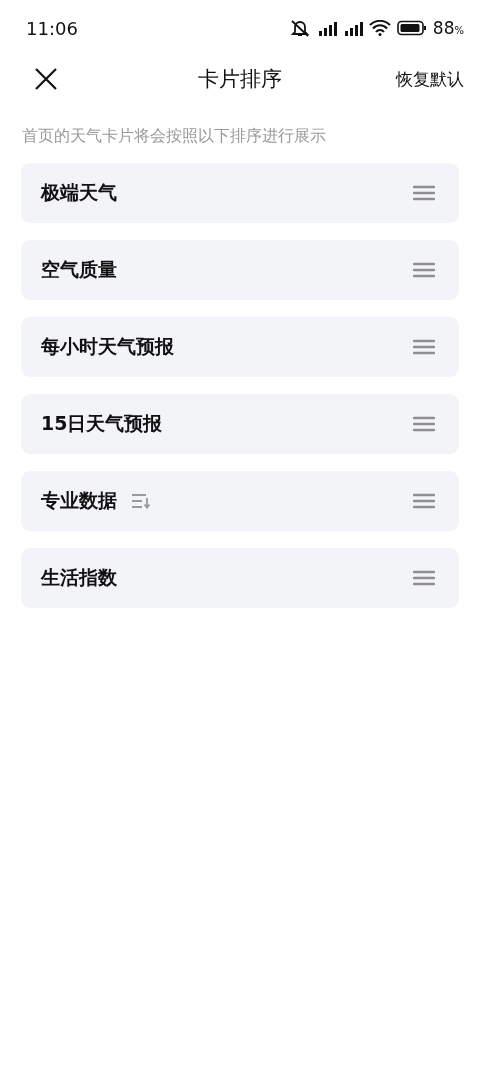  What do you see at coordinates (299, 28) in the screenshot?
I see `mute-icon` at bounding box center [299, 28].